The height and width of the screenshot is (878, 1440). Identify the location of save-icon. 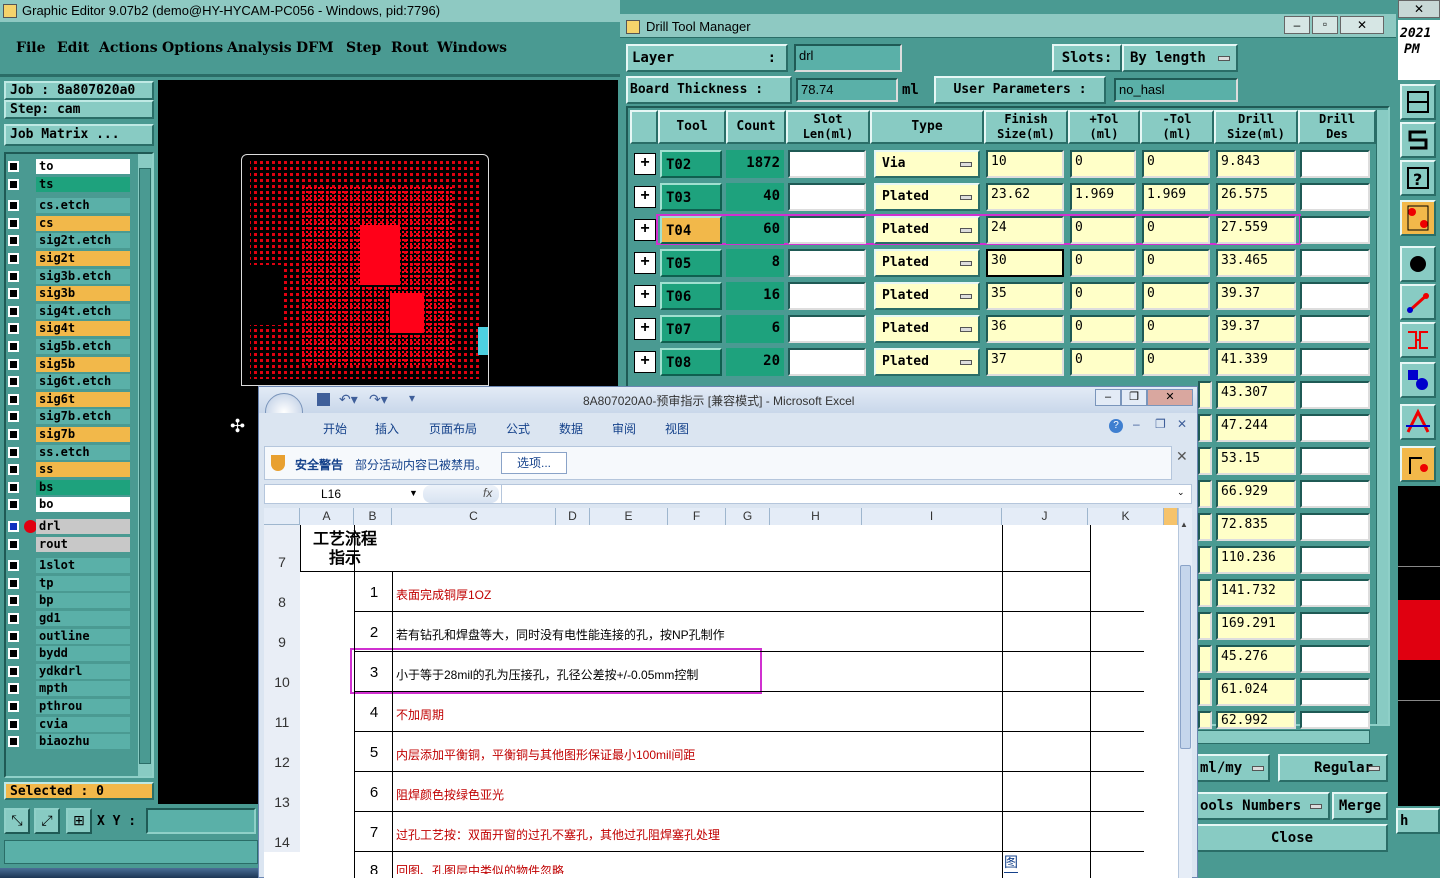
(323, 399).